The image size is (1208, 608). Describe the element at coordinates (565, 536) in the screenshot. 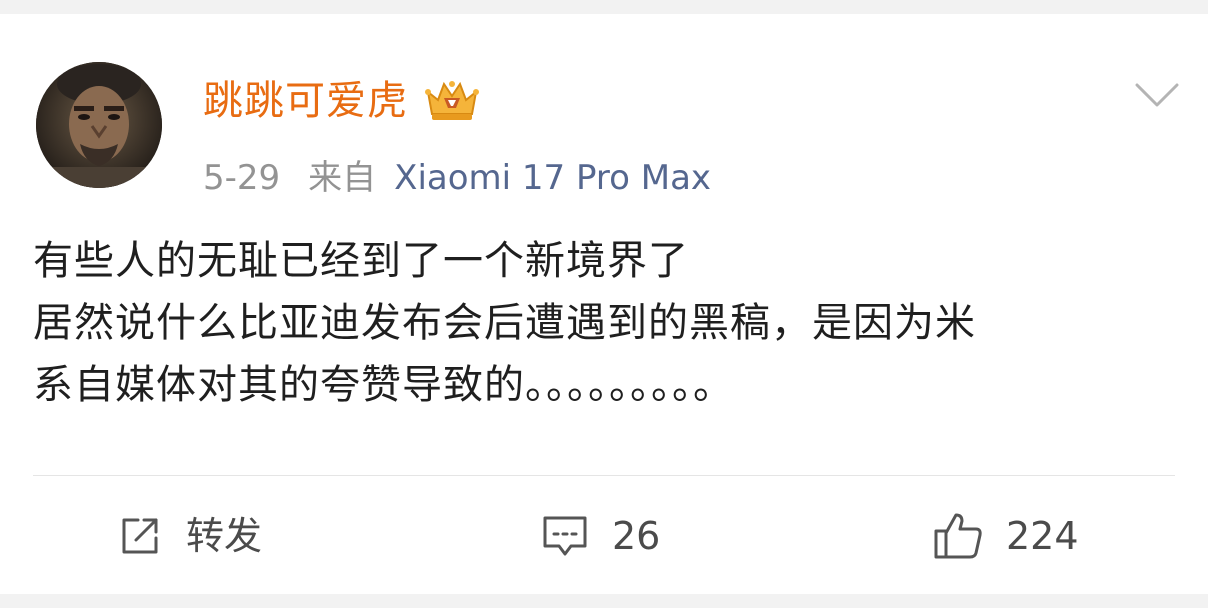

I see `comment-icon` at that location.